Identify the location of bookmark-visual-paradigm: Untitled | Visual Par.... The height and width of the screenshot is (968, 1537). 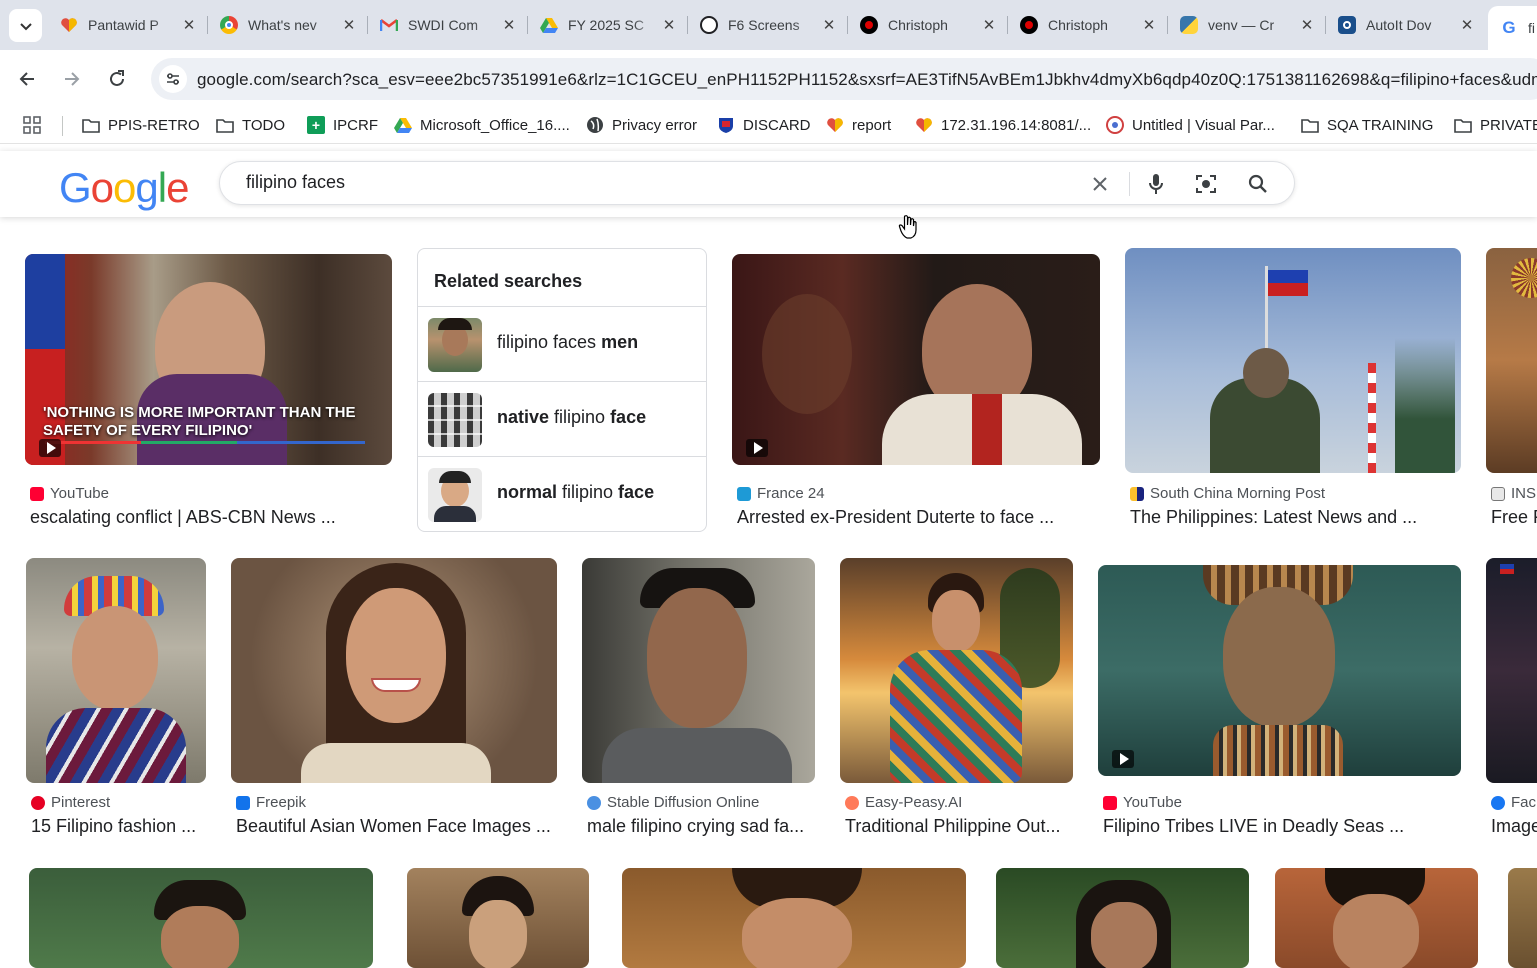
(1190, 125).